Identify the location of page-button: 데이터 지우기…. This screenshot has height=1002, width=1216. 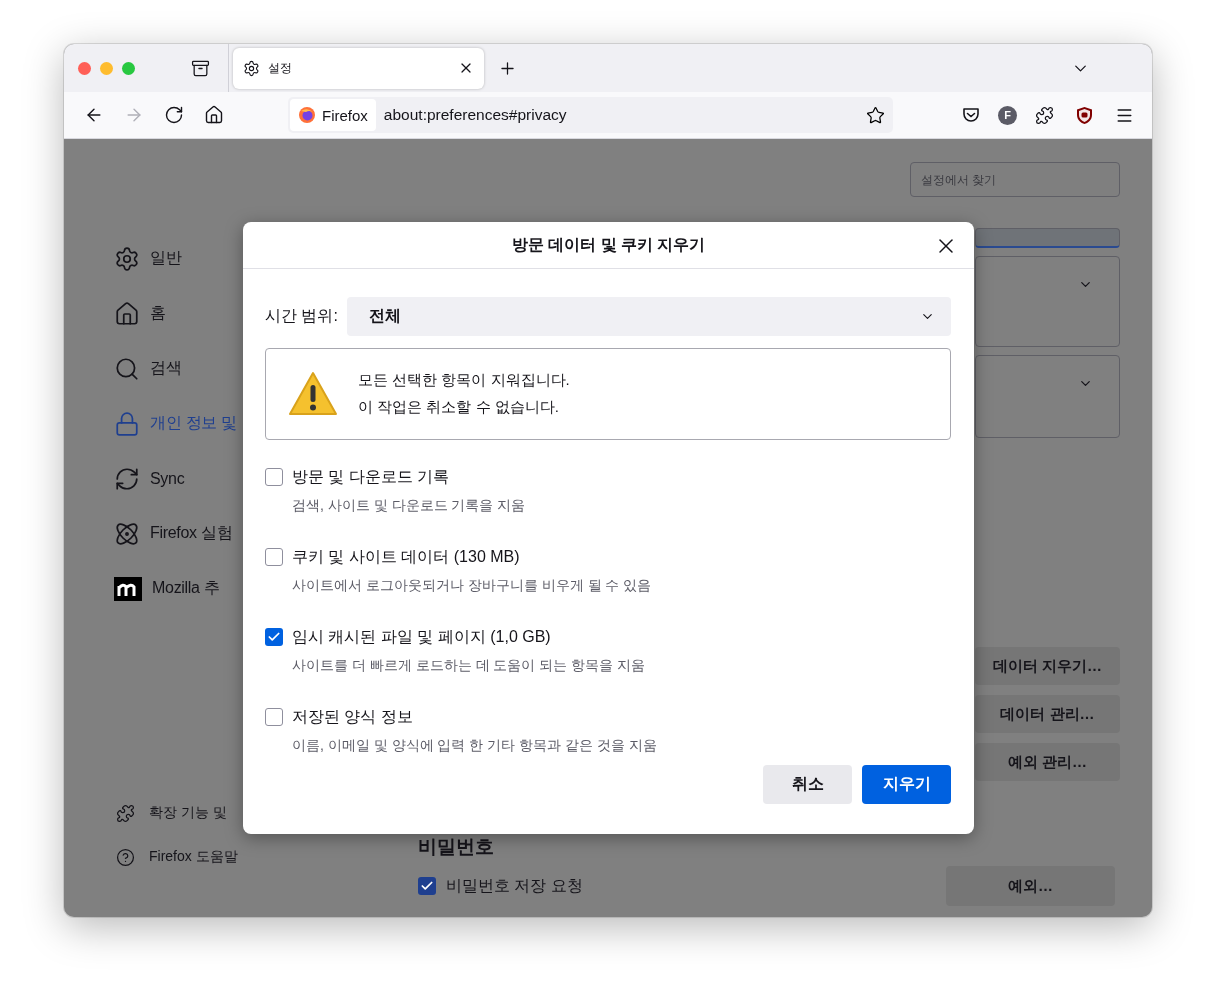
(1047, 666).